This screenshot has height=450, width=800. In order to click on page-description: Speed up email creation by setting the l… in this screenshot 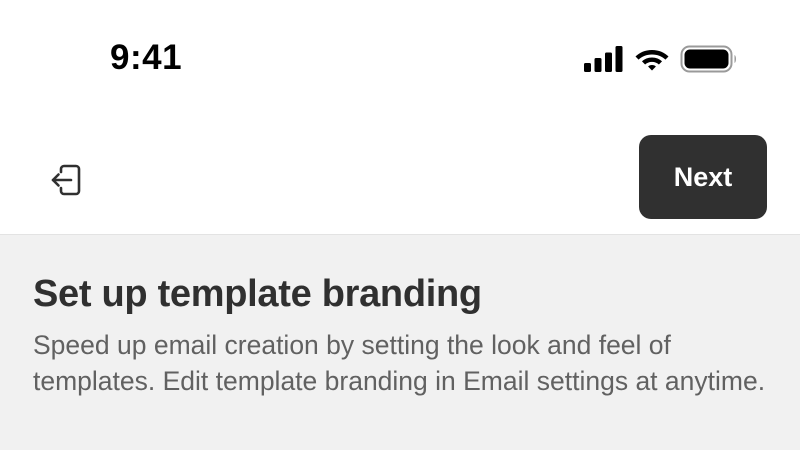, I will do `click(399, 363)`.